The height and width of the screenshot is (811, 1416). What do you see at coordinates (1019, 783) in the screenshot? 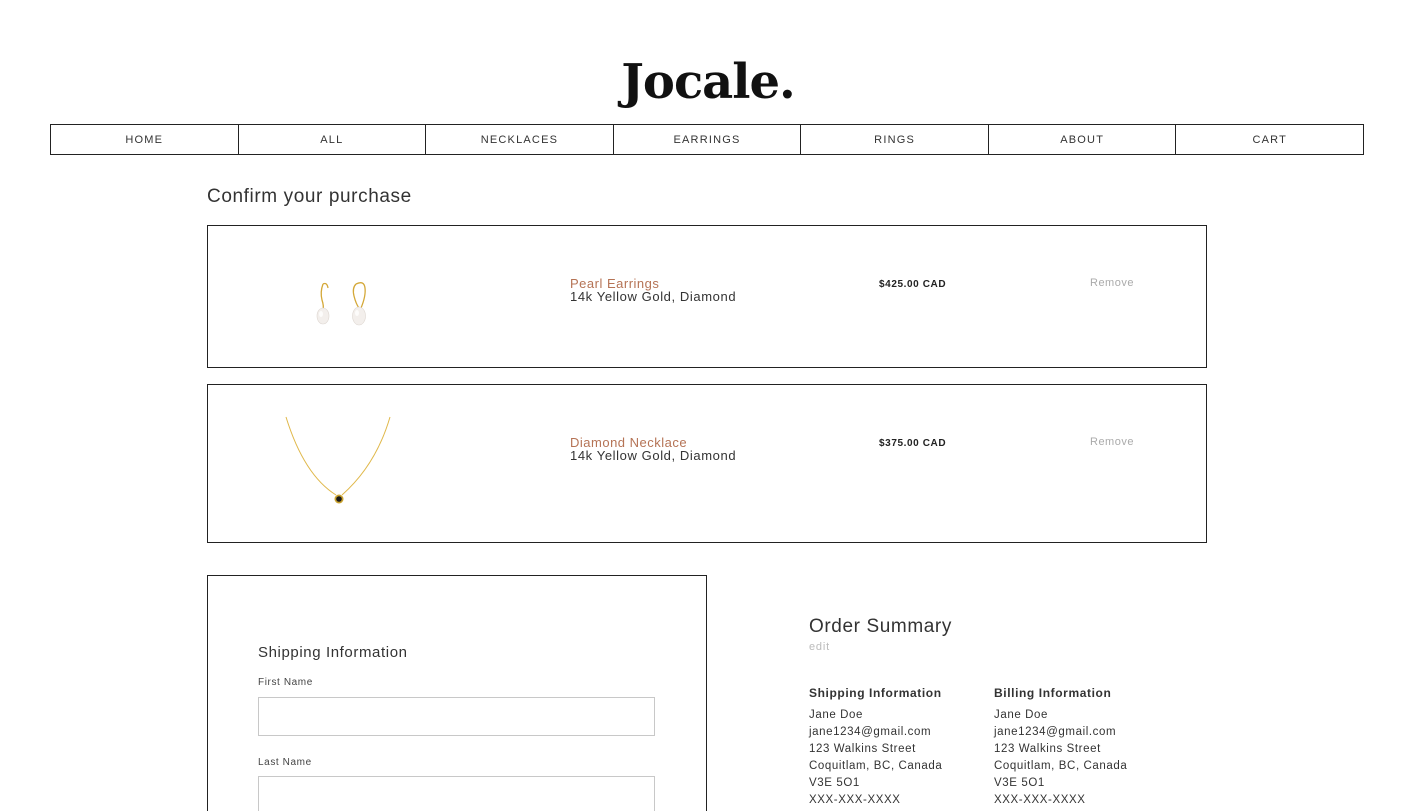
I see `billing-postal-code: V3E 5O1` at bounding box center [1019, 783].